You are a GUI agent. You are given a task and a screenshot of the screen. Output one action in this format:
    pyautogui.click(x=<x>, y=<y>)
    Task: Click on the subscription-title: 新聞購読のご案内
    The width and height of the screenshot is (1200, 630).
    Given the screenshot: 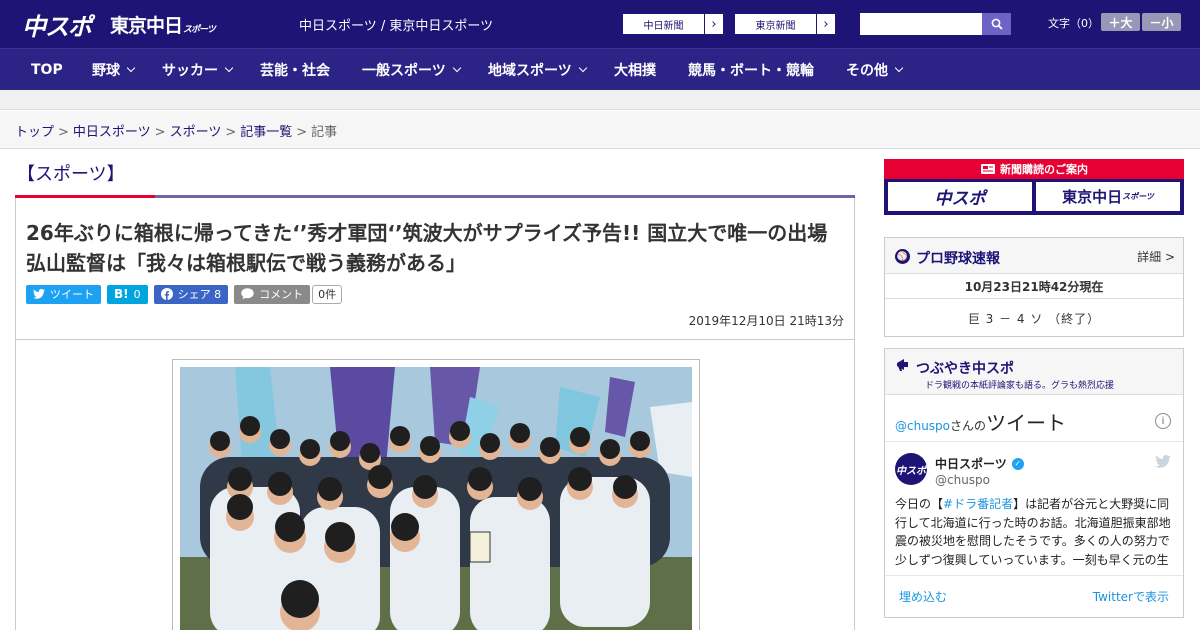 What is the action you would take?
    pyautogui.click(x=1044, y=169)
    